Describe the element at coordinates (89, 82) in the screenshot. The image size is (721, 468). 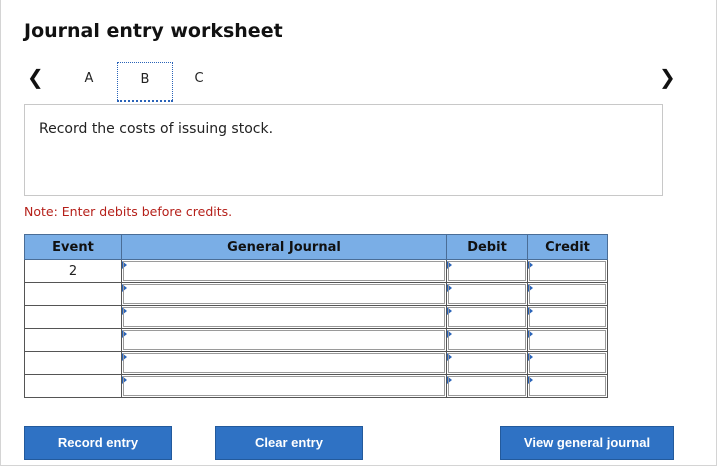
I see `tab-a: A` at that location.